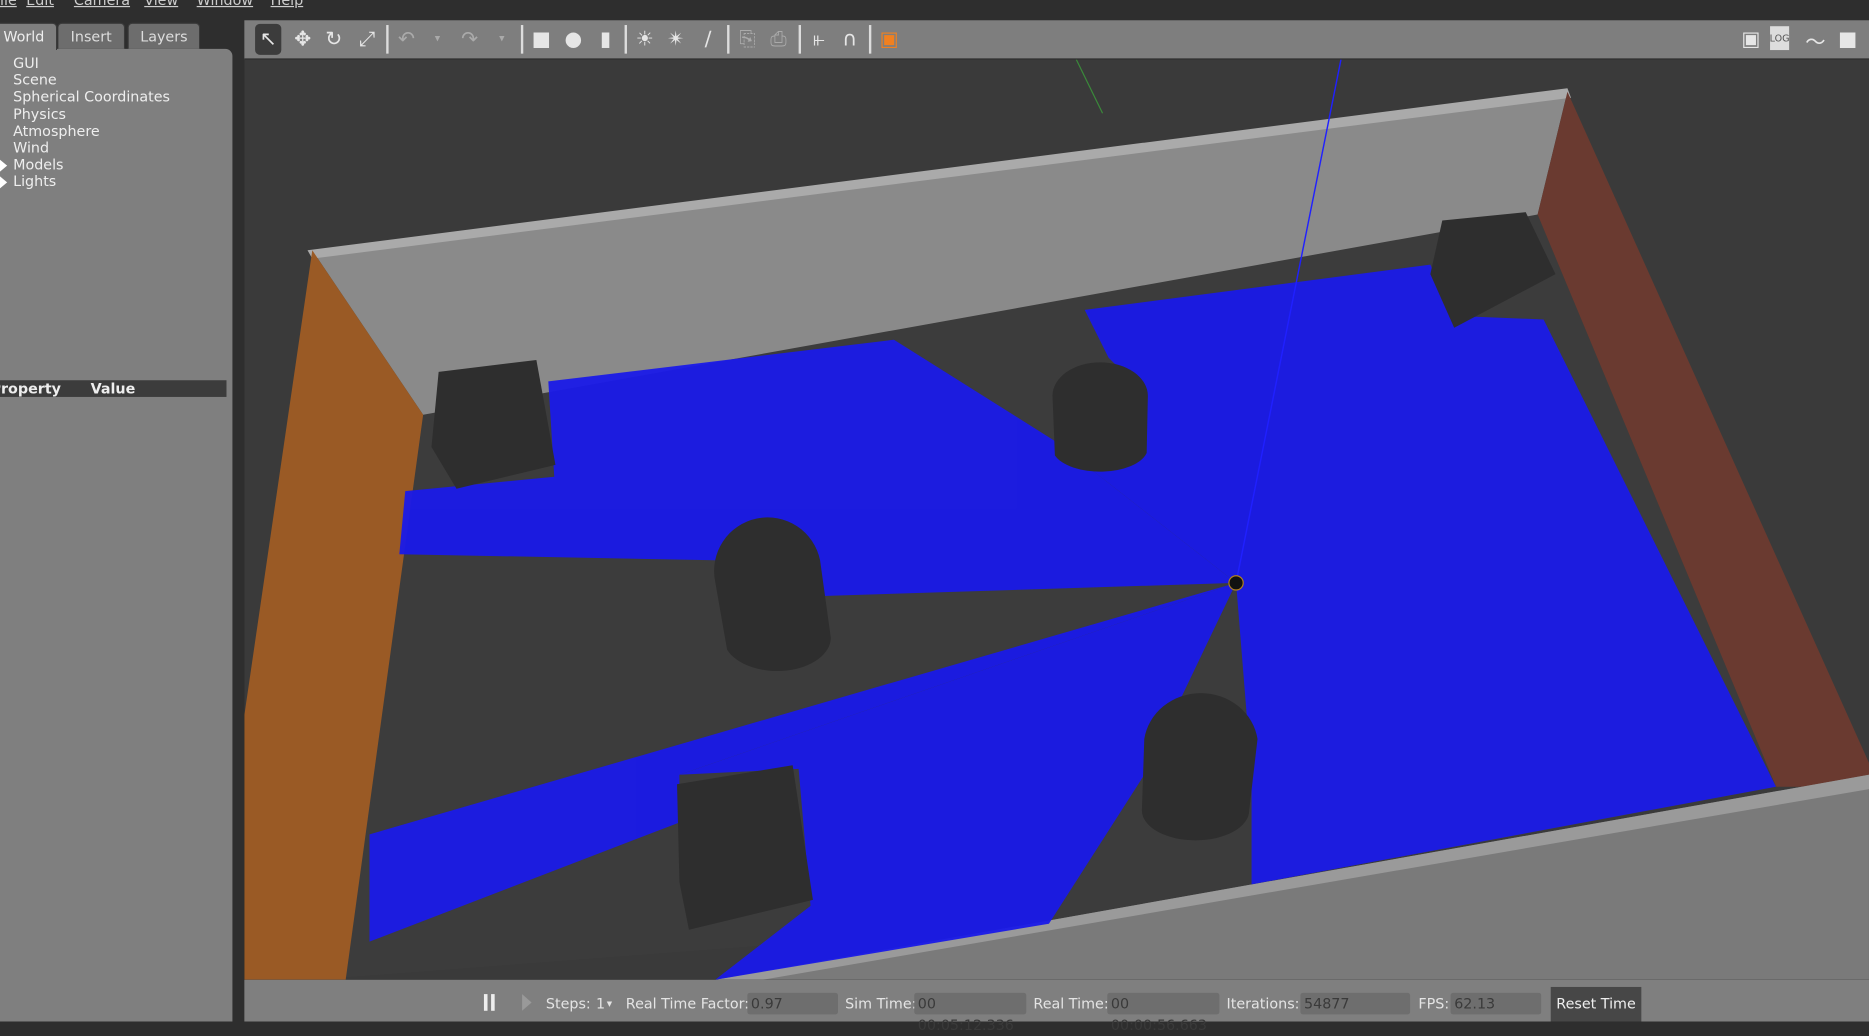 The height and width of the screenshot is (1036, 1869). Describe the element at coordinates (1163, 1012) in the screenshot. I see `real-time-field: 00 00:00:56.663` at that location.